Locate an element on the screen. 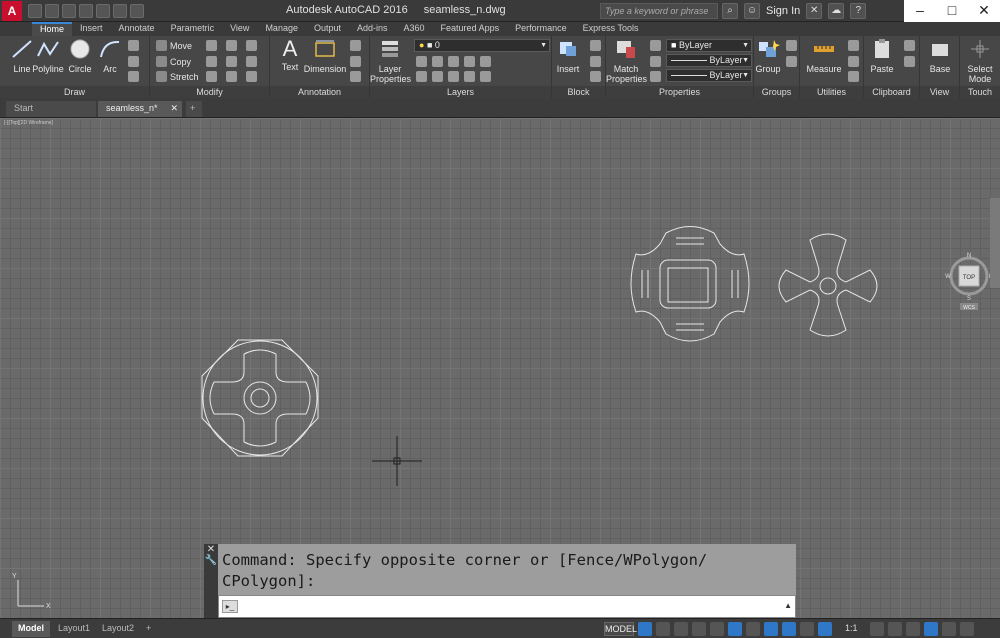  rectangle-icon is located at coordinates (133, 45).